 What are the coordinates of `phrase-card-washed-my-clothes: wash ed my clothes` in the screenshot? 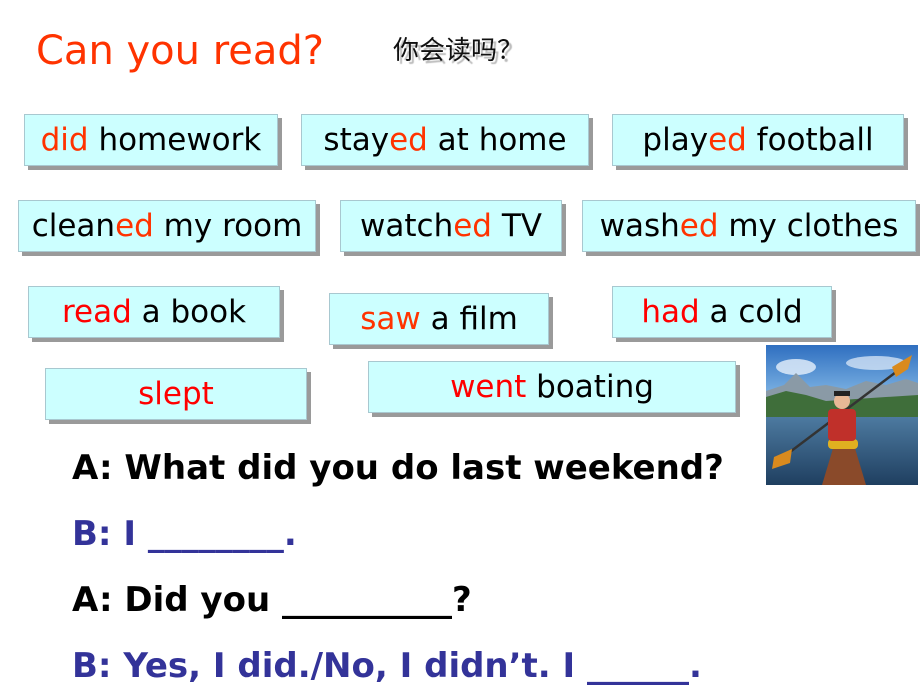 It's located at (749, 226).